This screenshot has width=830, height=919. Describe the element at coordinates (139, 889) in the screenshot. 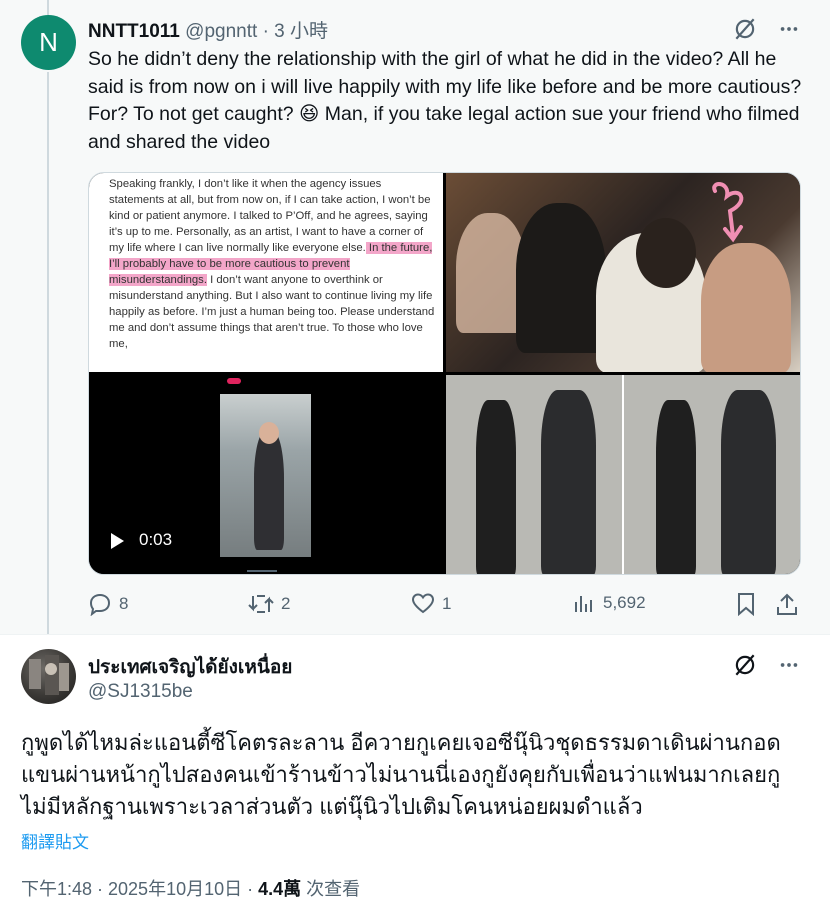

I see `timestamp: 下午1:48 · 2025年10月10日 ·` at that location.